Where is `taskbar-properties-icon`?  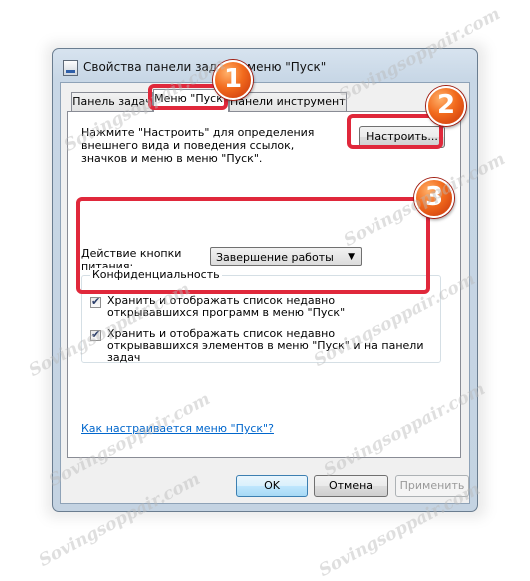
taskbar-properties-icon is located at coordinates (70, 68).